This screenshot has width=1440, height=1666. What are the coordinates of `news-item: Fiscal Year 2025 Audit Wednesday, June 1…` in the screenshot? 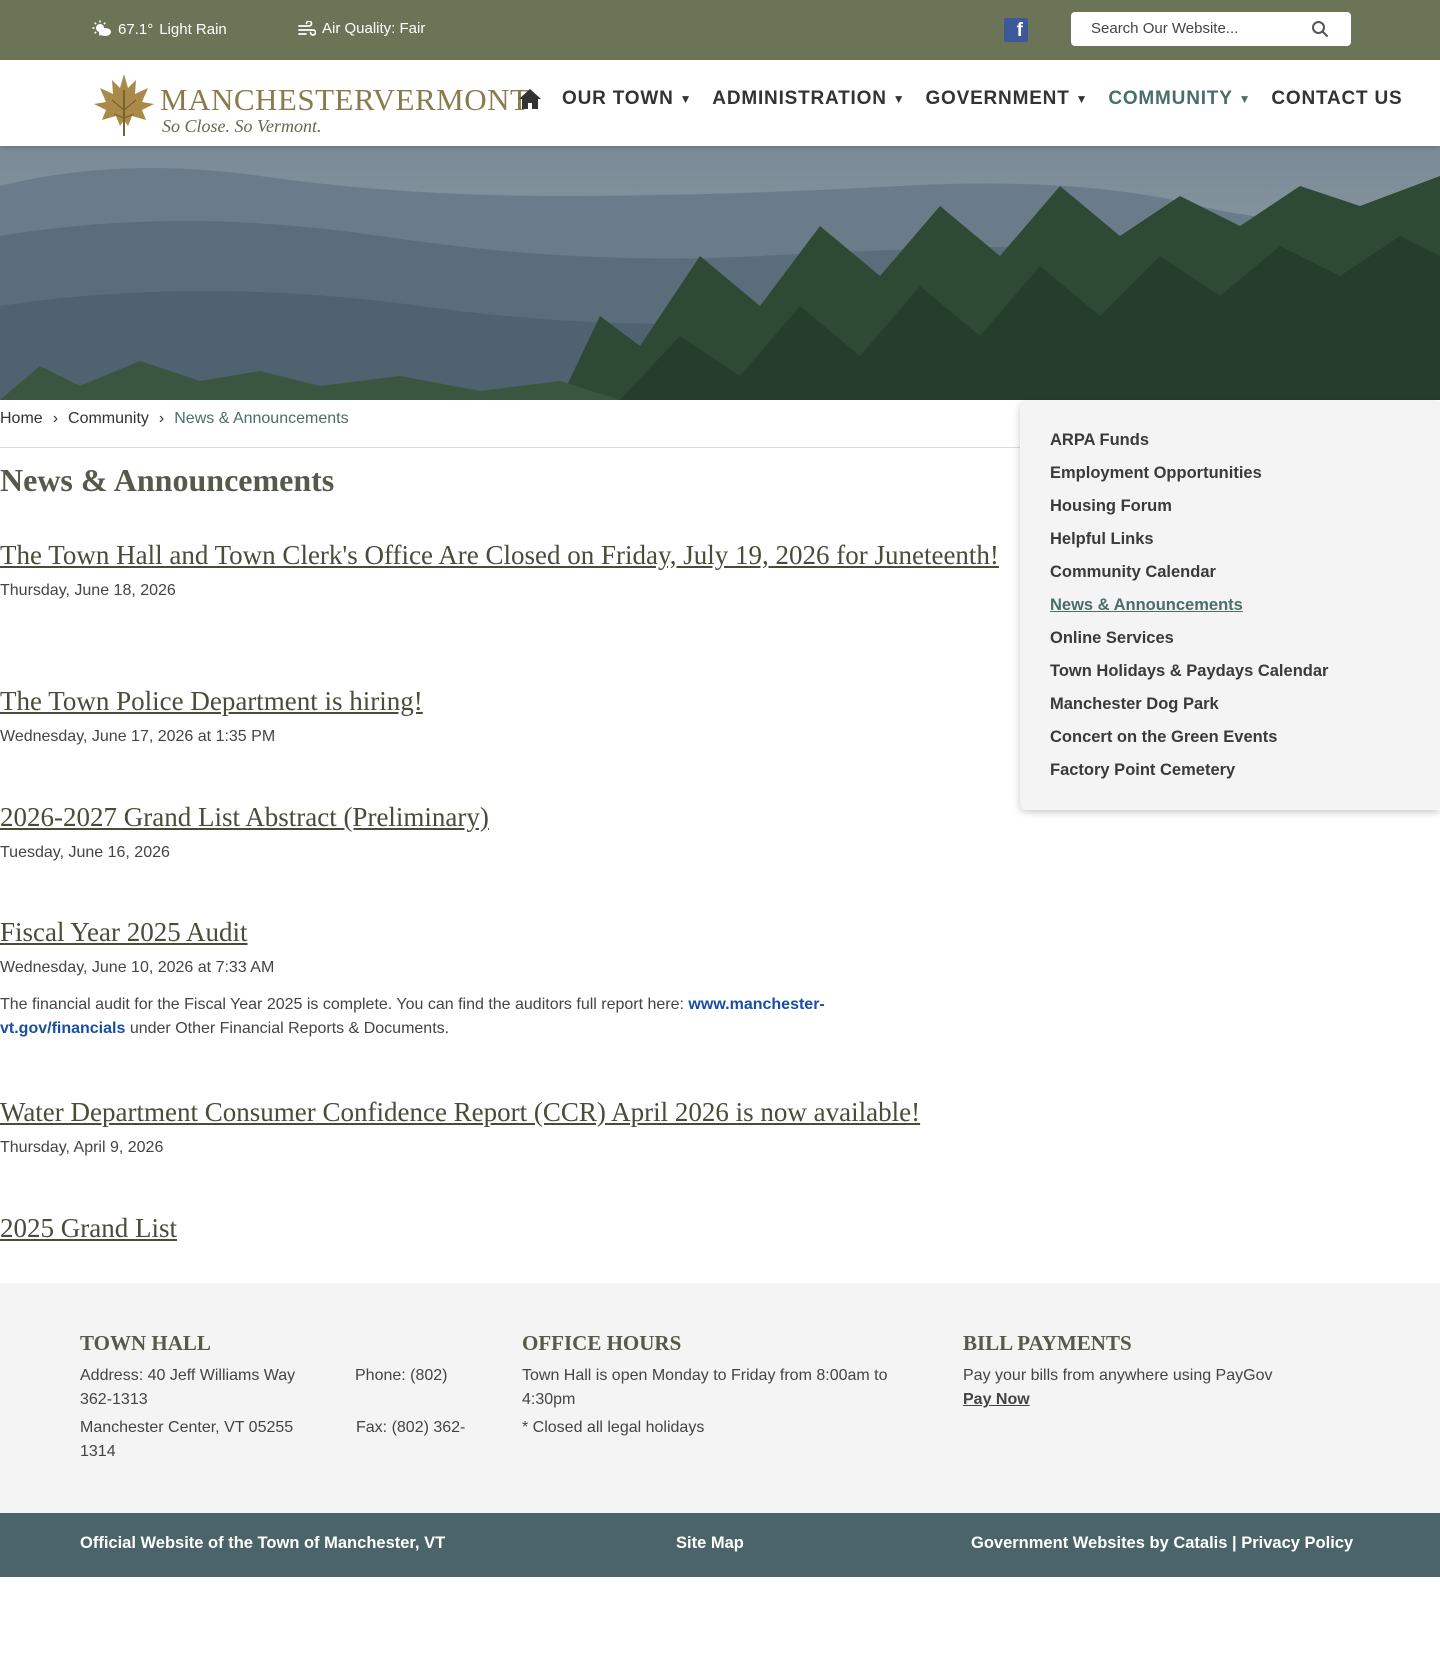 It's located at (470, 979).